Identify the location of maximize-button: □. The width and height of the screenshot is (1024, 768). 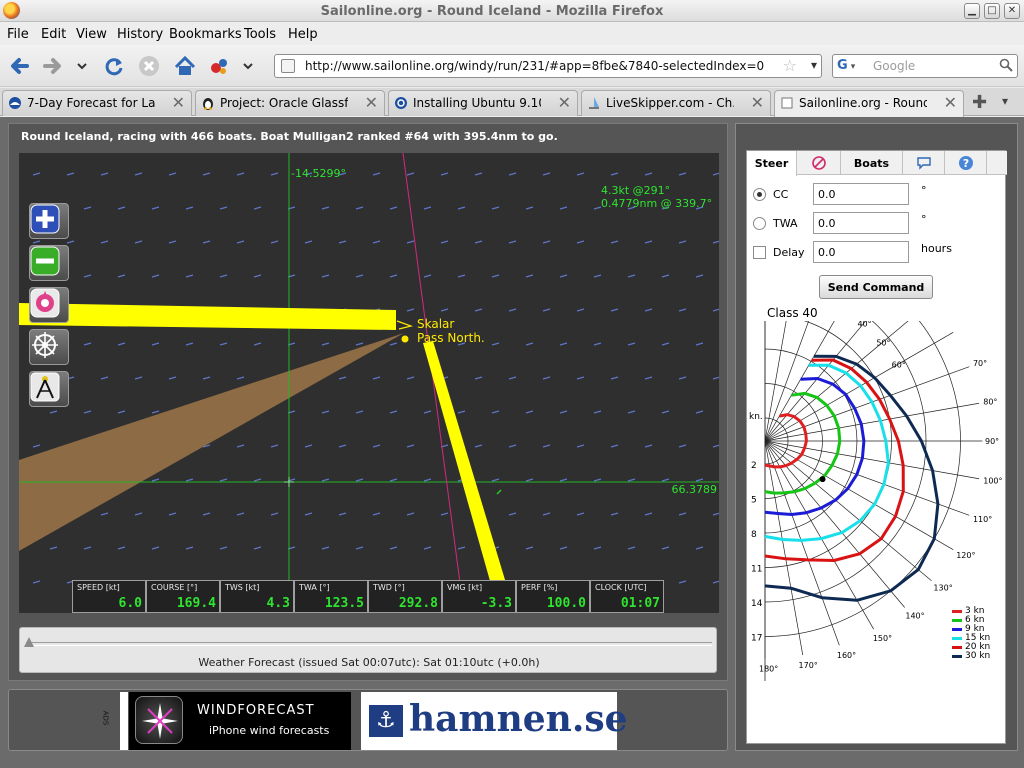
(992, 11).